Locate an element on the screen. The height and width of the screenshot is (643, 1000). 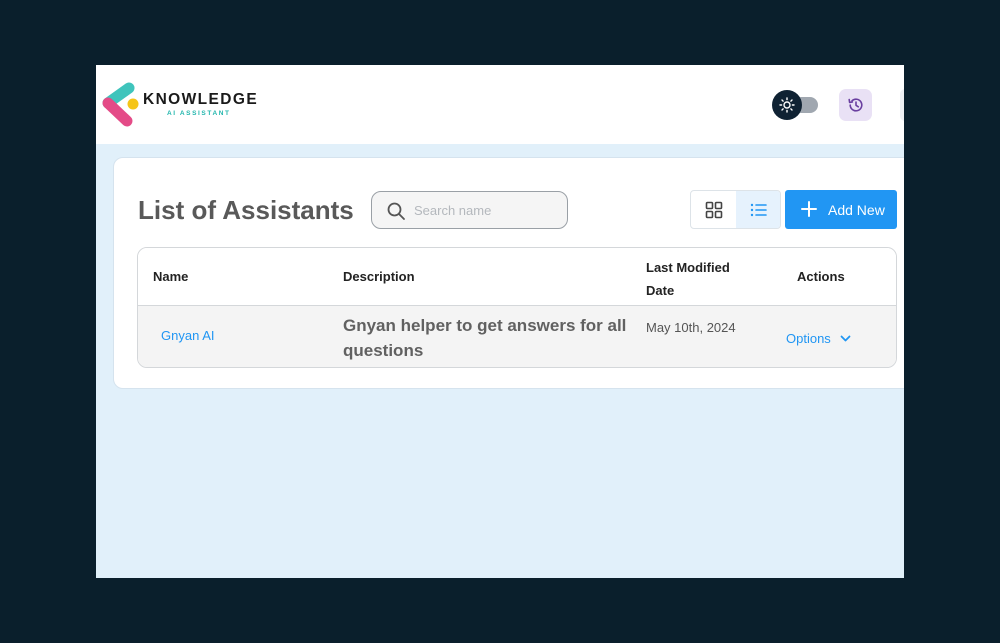
sun-icon is located at coordinates (787, 105).